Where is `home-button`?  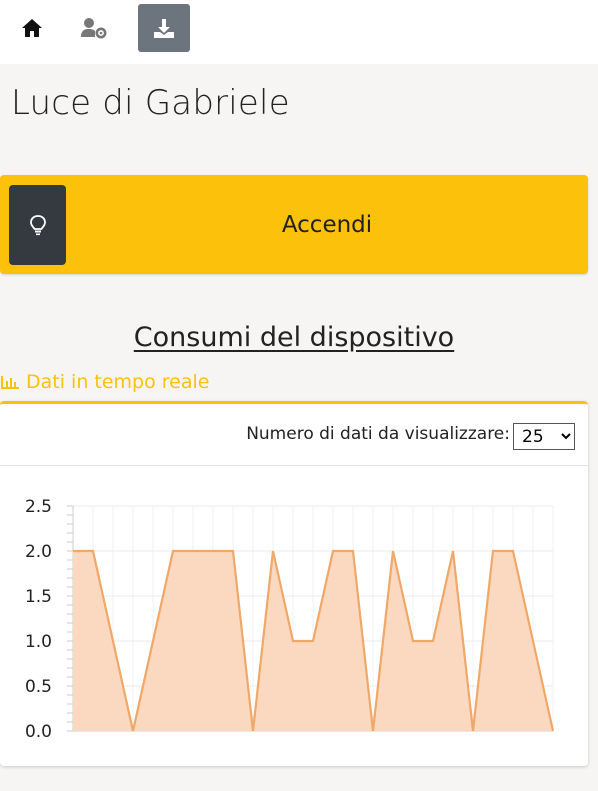
home-button is located at coordinates (32, 28).